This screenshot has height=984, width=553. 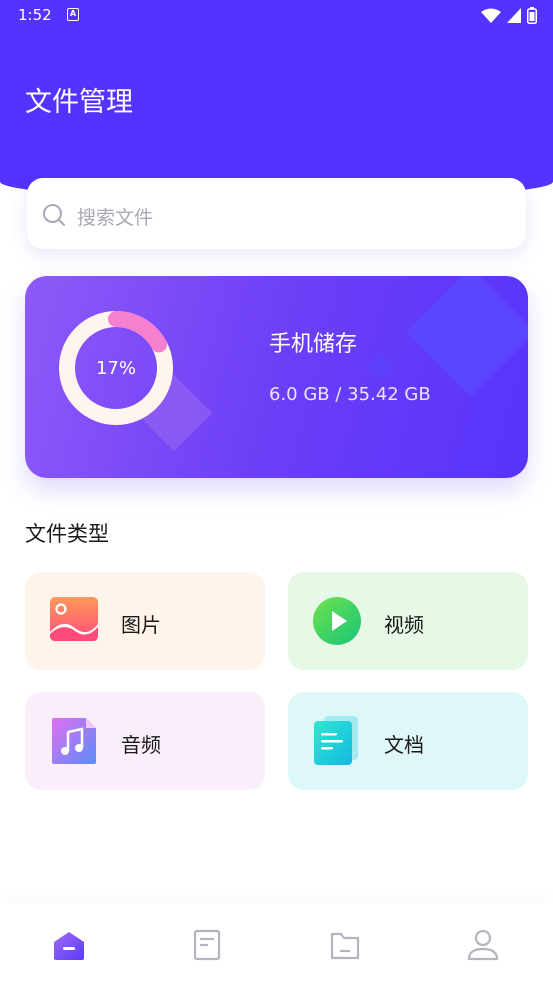 I want to click on file-type-images-tile: 图片, so click(x=145, y=621).